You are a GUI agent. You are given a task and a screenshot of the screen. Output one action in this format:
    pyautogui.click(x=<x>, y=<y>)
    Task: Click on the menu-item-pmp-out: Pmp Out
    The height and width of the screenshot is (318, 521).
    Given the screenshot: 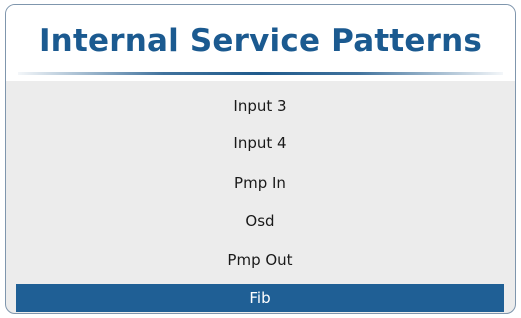 What is the action you would take?
    pyautogui.click(x=260, y=260)
    